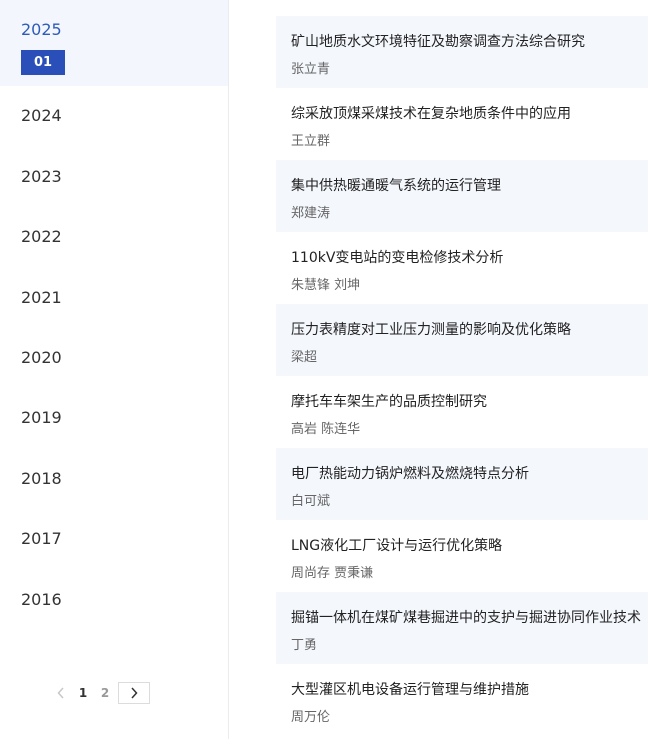 This screenshot has height=739, width=648. What do you see at coordinates (462, 268) in the screenshot?
I see `article-item: 110kV变电站的变电检修技术分析 朱慧锋 刘坤` at bounding box center [462, 268].